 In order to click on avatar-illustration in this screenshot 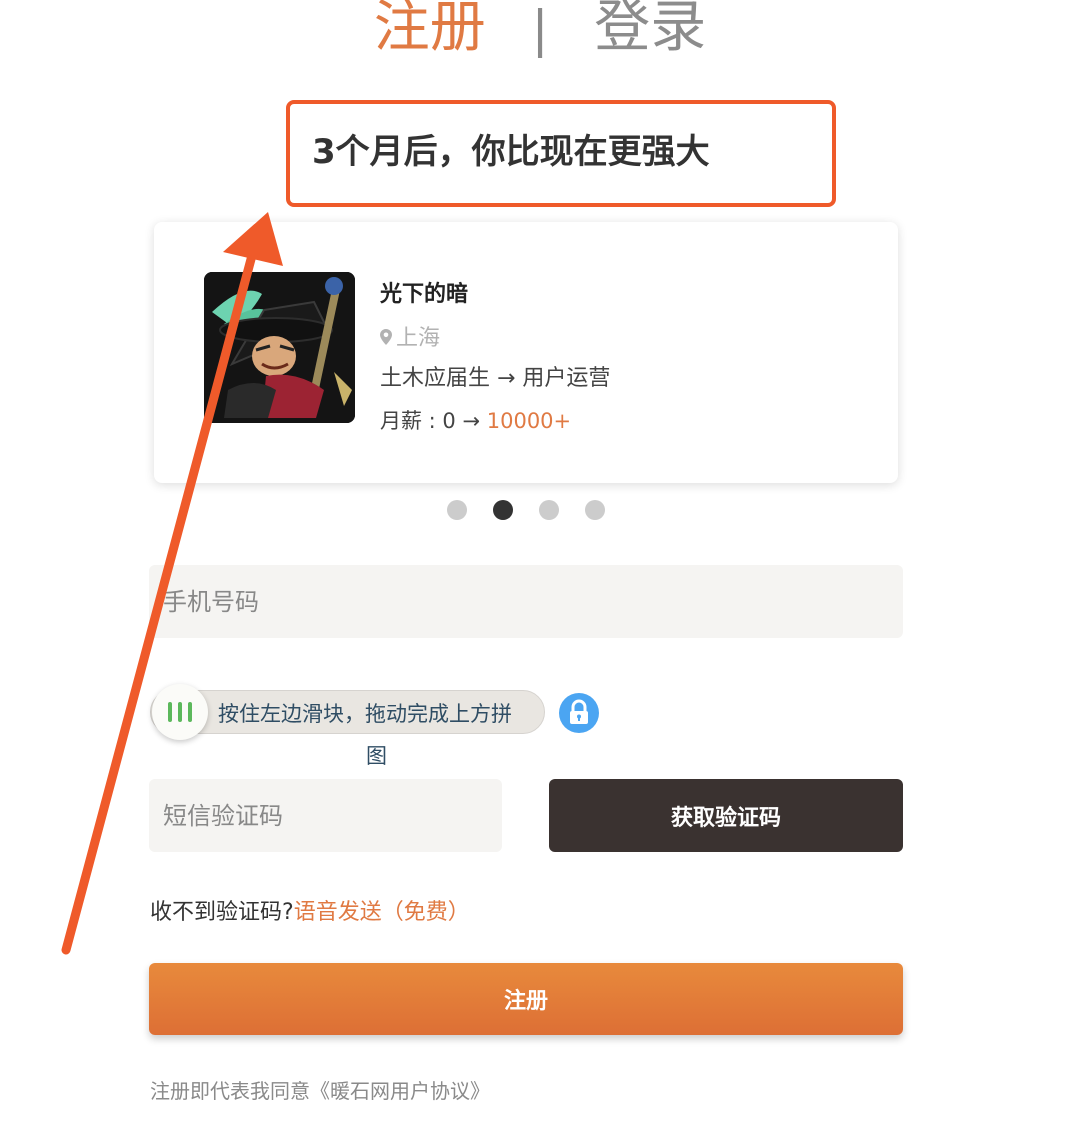, I will do `click(279, 347)`.